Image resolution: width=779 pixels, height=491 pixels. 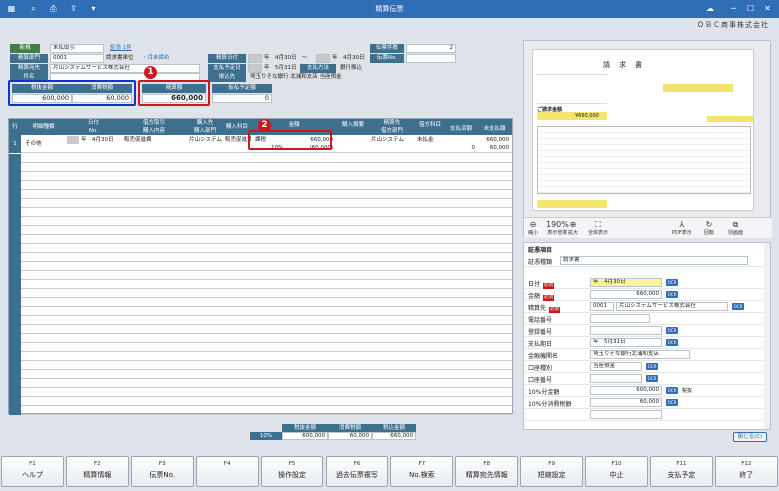 What do you see at coordinates (626, 414) in the screenshot?
I see `extra-input` at bounding box center [626, 414].